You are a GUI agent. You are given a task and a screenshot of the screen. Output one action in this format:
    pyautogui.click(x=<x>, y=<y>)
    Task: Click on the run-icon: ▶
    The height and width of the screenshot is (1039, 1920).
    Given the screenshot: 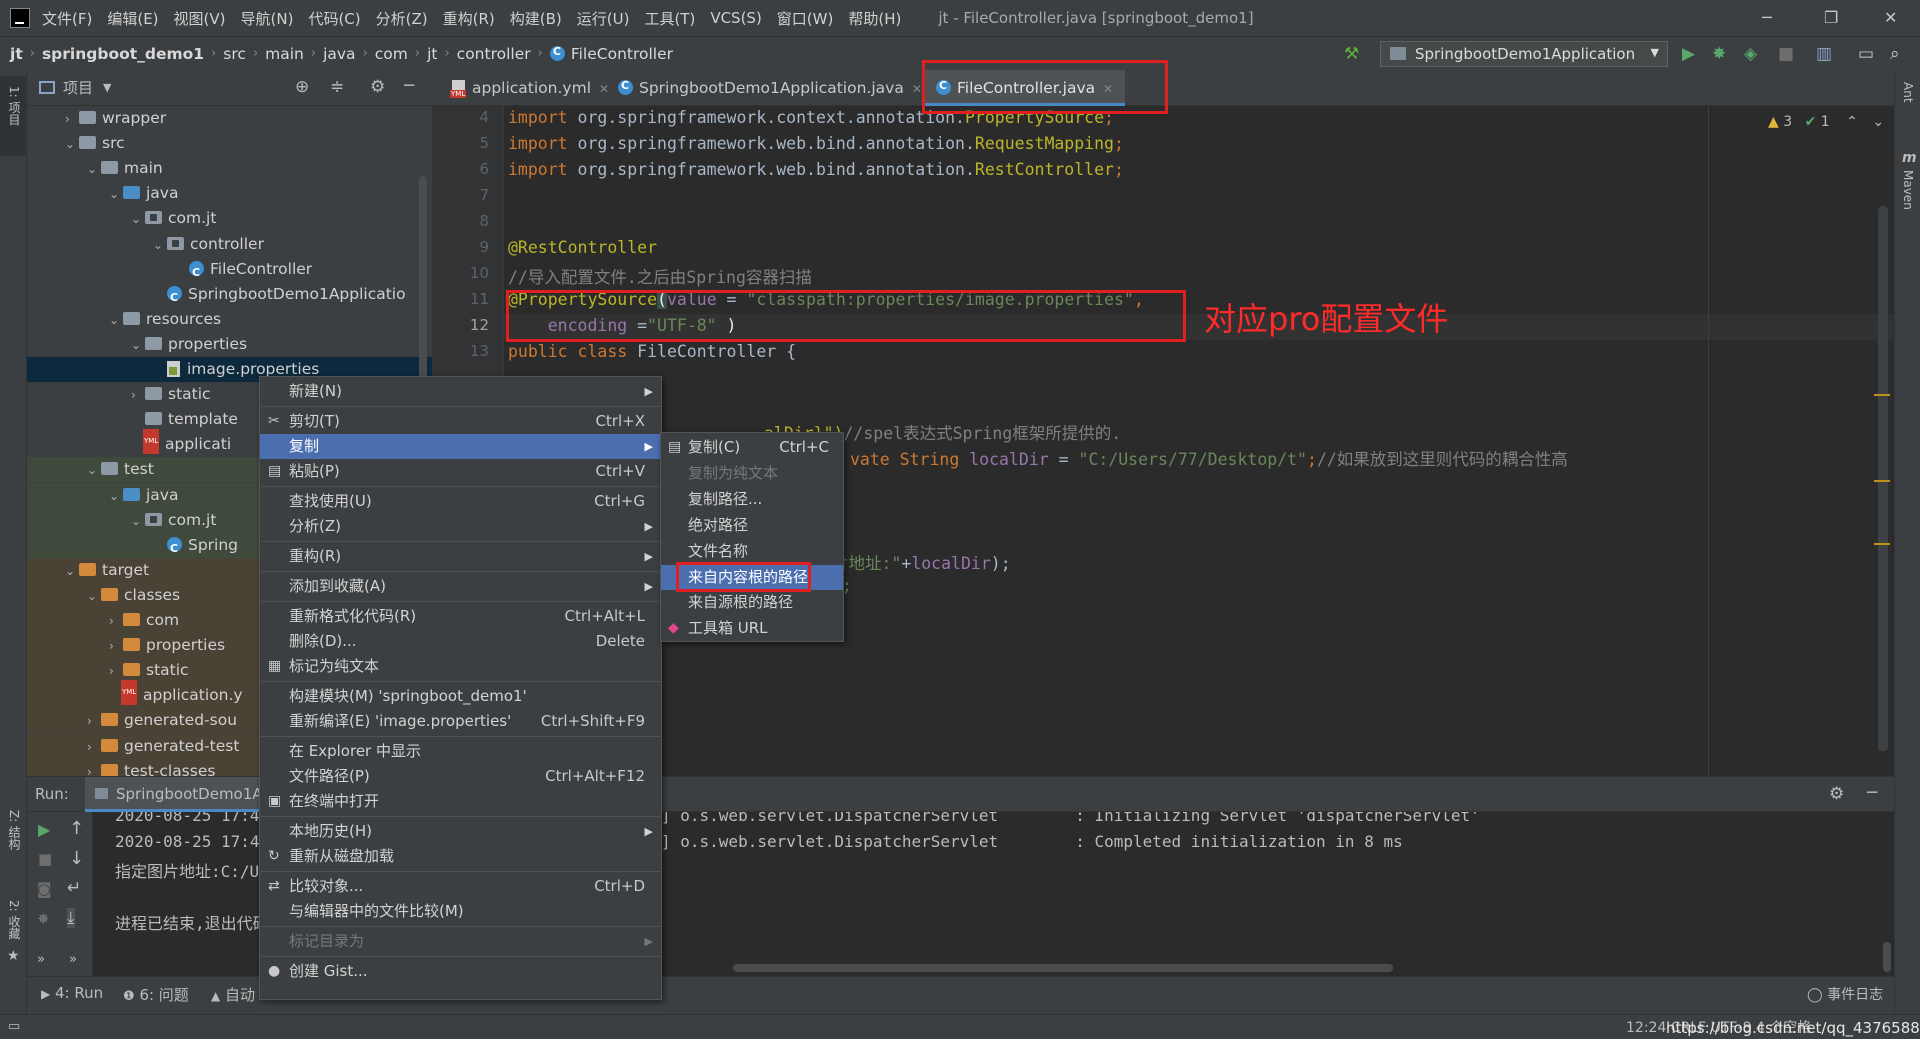 What is the action you would take?
    pyautogui.click(x=1688, y=54)
    